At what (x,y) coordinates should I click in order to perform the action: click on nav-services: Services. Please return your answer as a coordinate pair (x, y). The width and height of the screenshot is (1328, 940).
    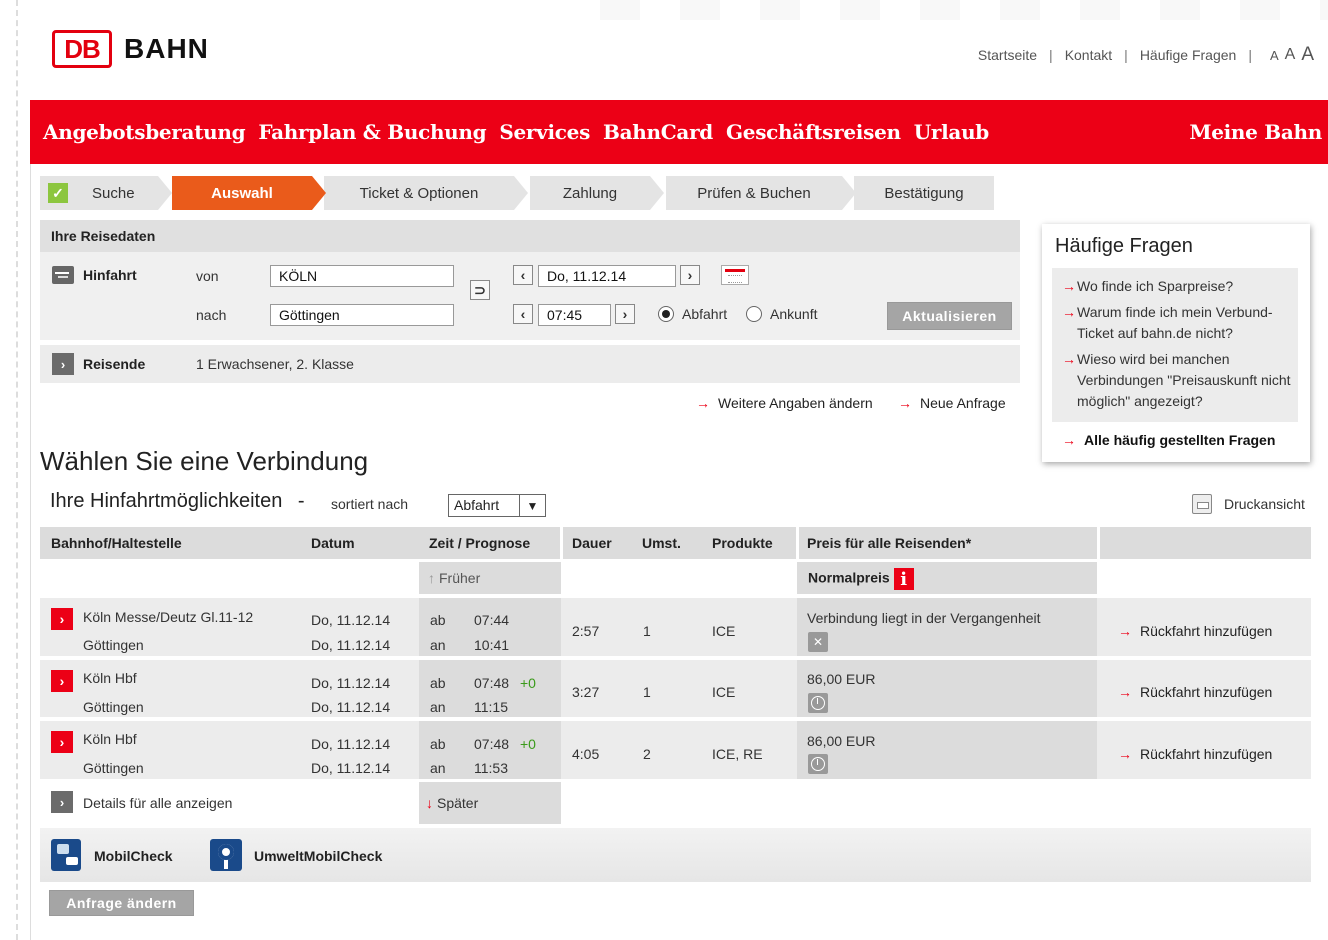
    Looking at the image, I should click on (544, 132).